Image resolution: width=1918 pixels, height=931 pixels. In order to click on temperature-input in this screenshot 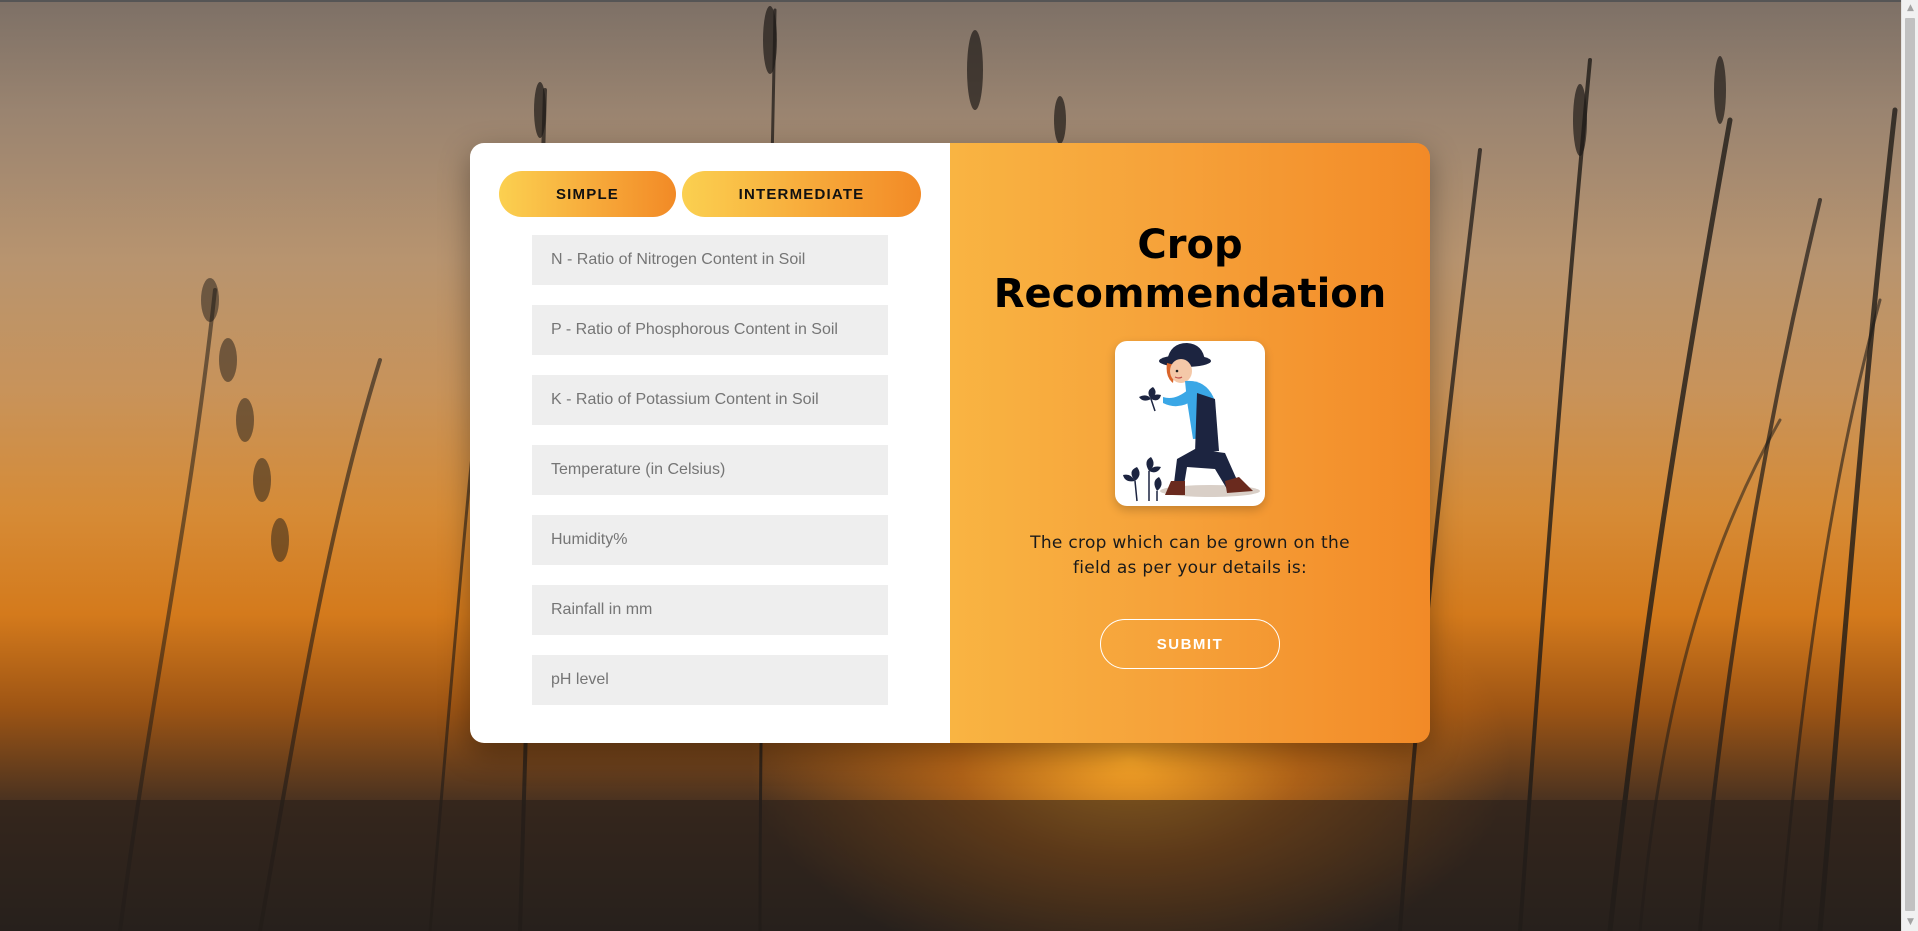, I will do `click(710, 470)`.